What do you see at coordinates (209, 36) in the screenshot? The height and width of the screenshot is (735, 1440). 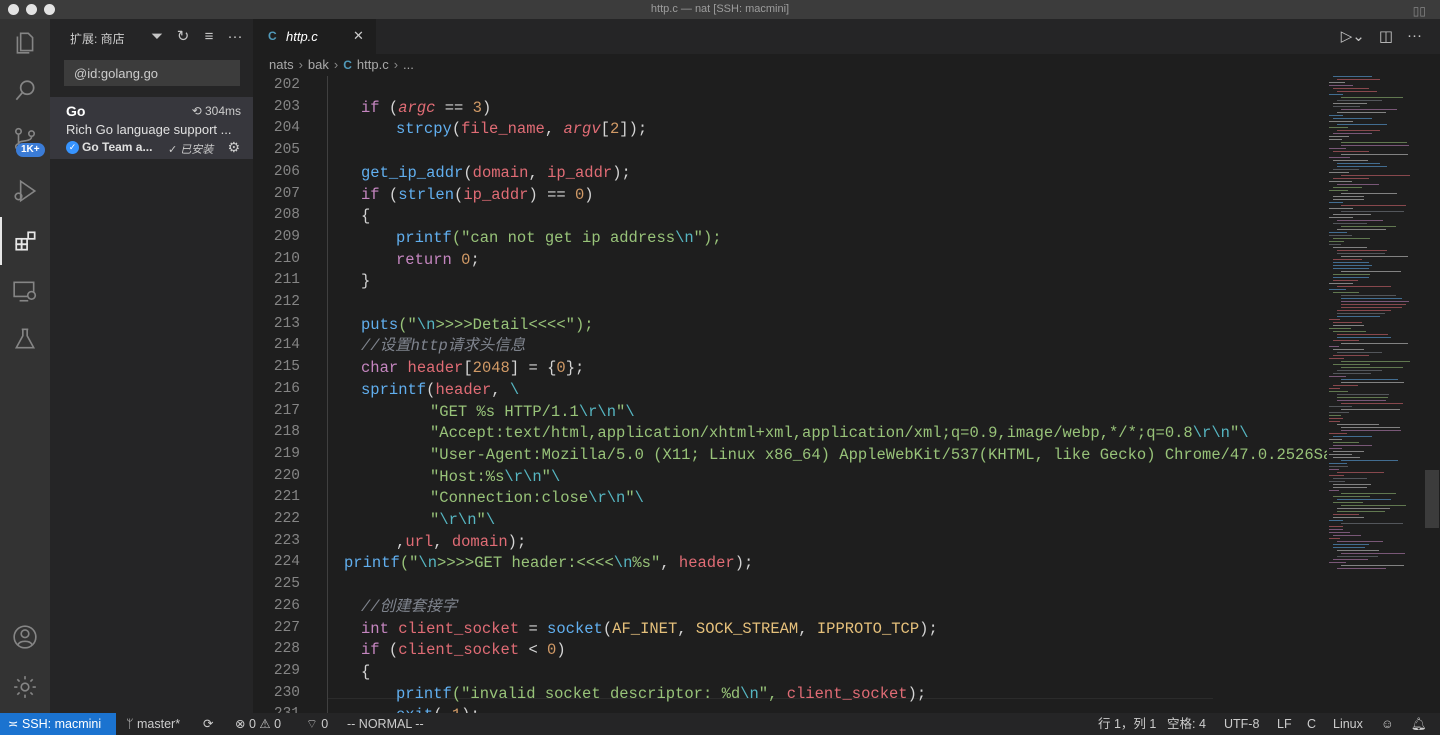 I see `clear-list-icon: ≡` at bounding box center [209, 36].